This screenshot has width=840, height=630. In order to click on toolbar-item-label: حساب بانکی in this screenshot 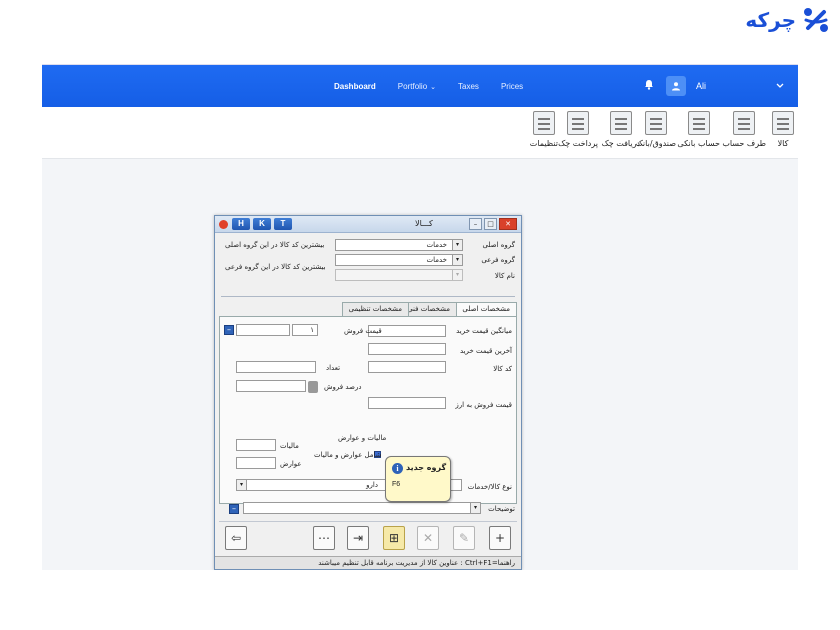, I will do `click(698, 143)`.